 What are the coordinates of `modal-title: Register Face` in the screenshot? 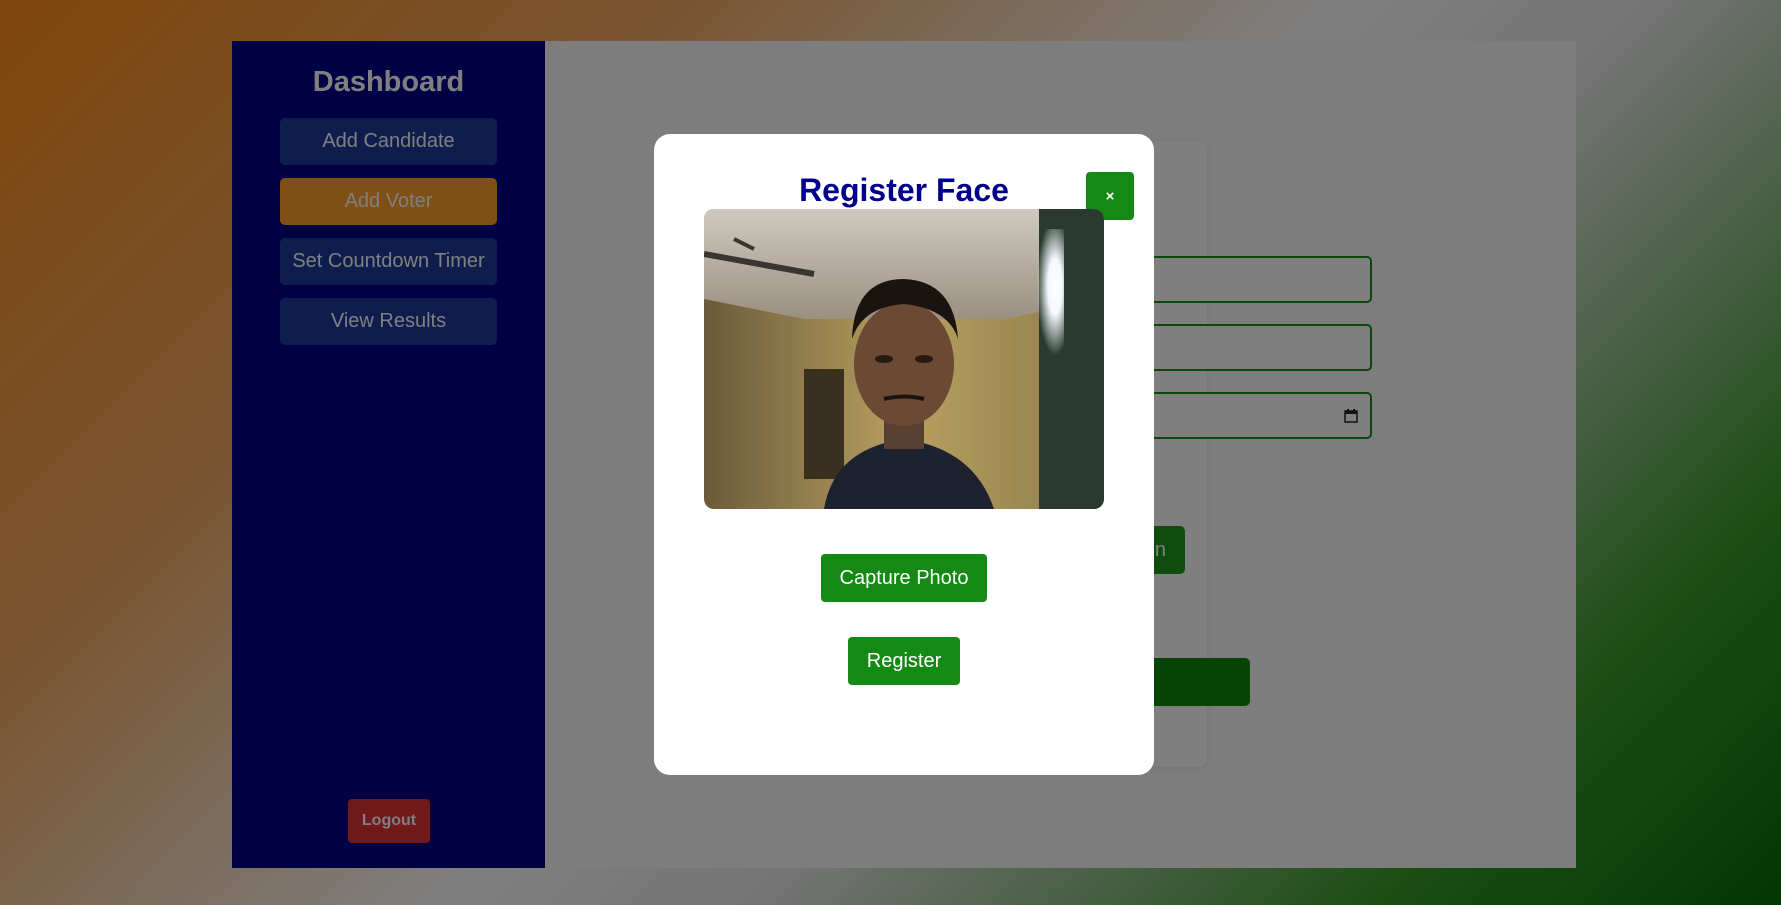 It's located at (904, 190).